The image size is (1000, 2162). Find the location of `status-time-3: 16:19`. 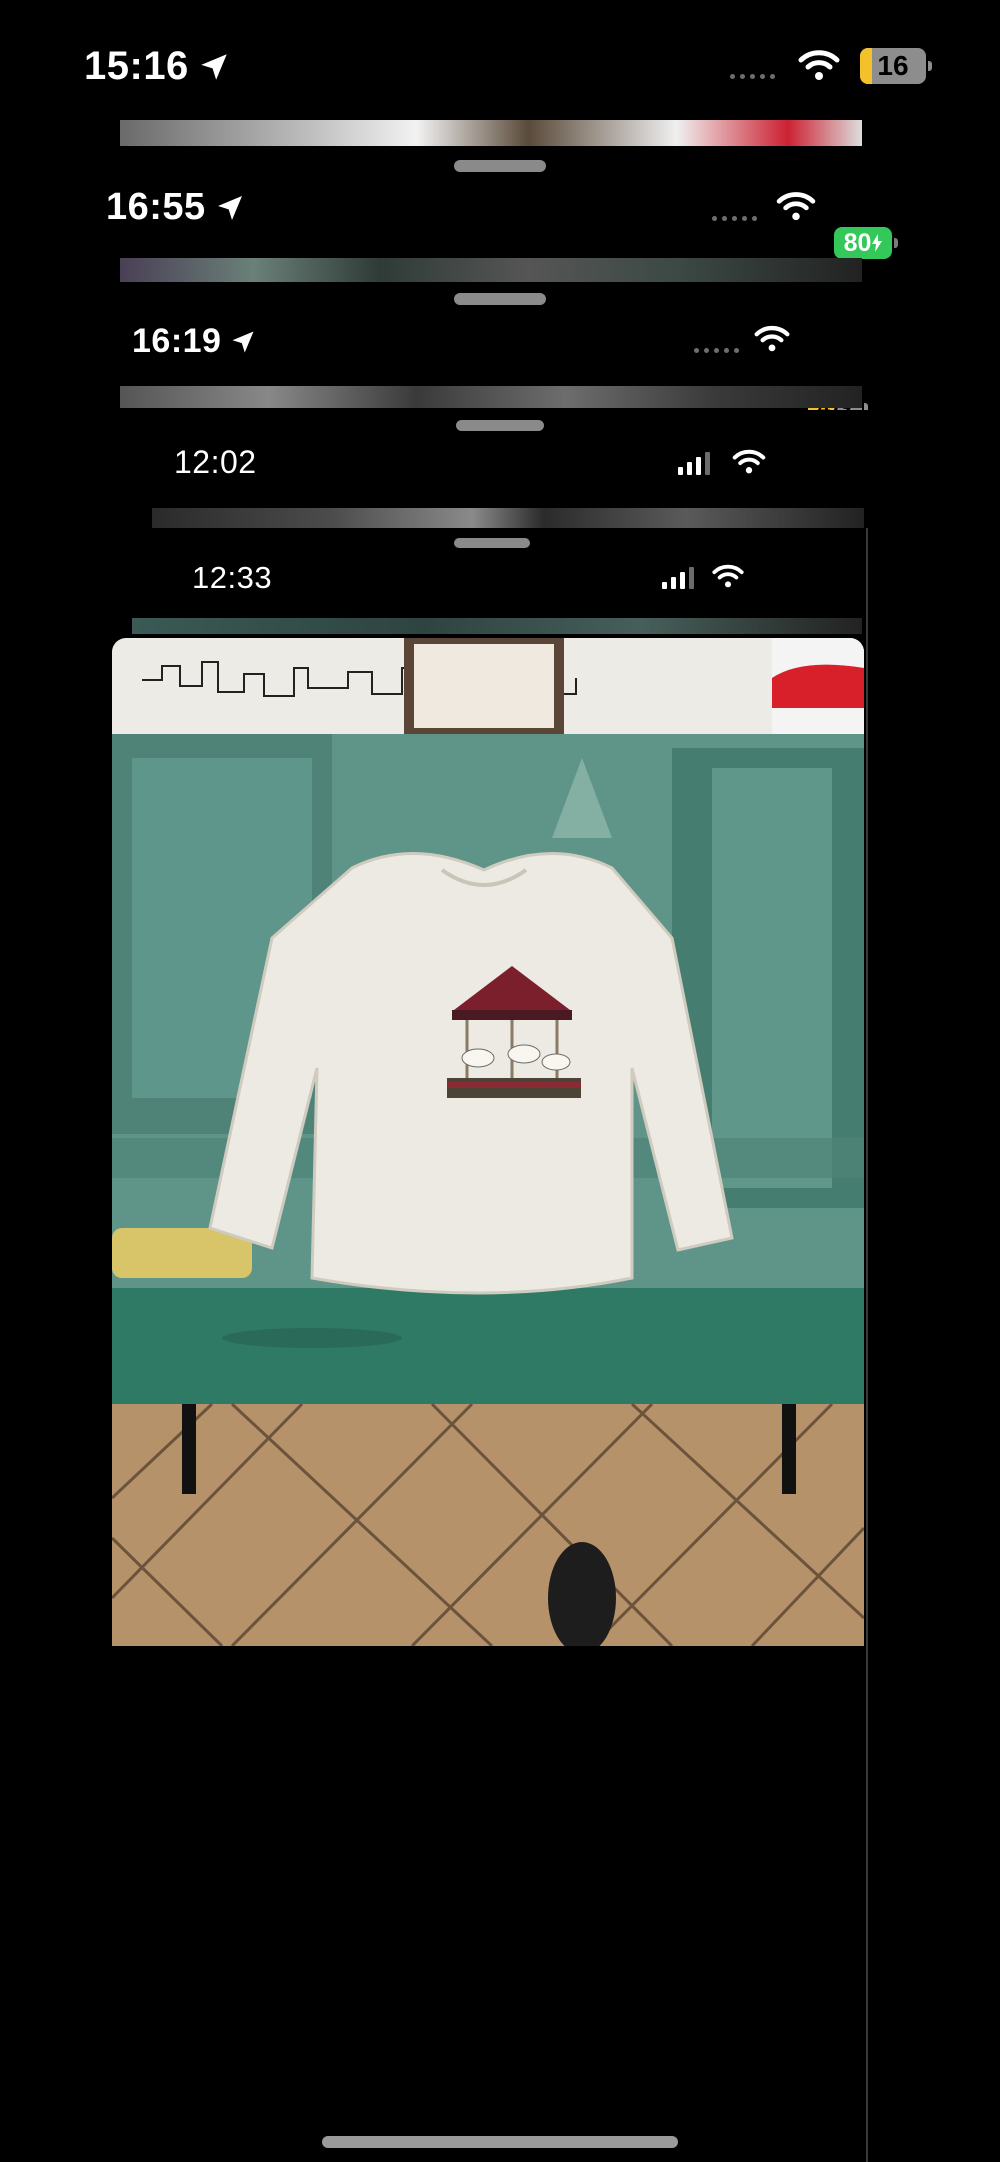

status-time-3: 16:19 is located at coordinates (194, 341).